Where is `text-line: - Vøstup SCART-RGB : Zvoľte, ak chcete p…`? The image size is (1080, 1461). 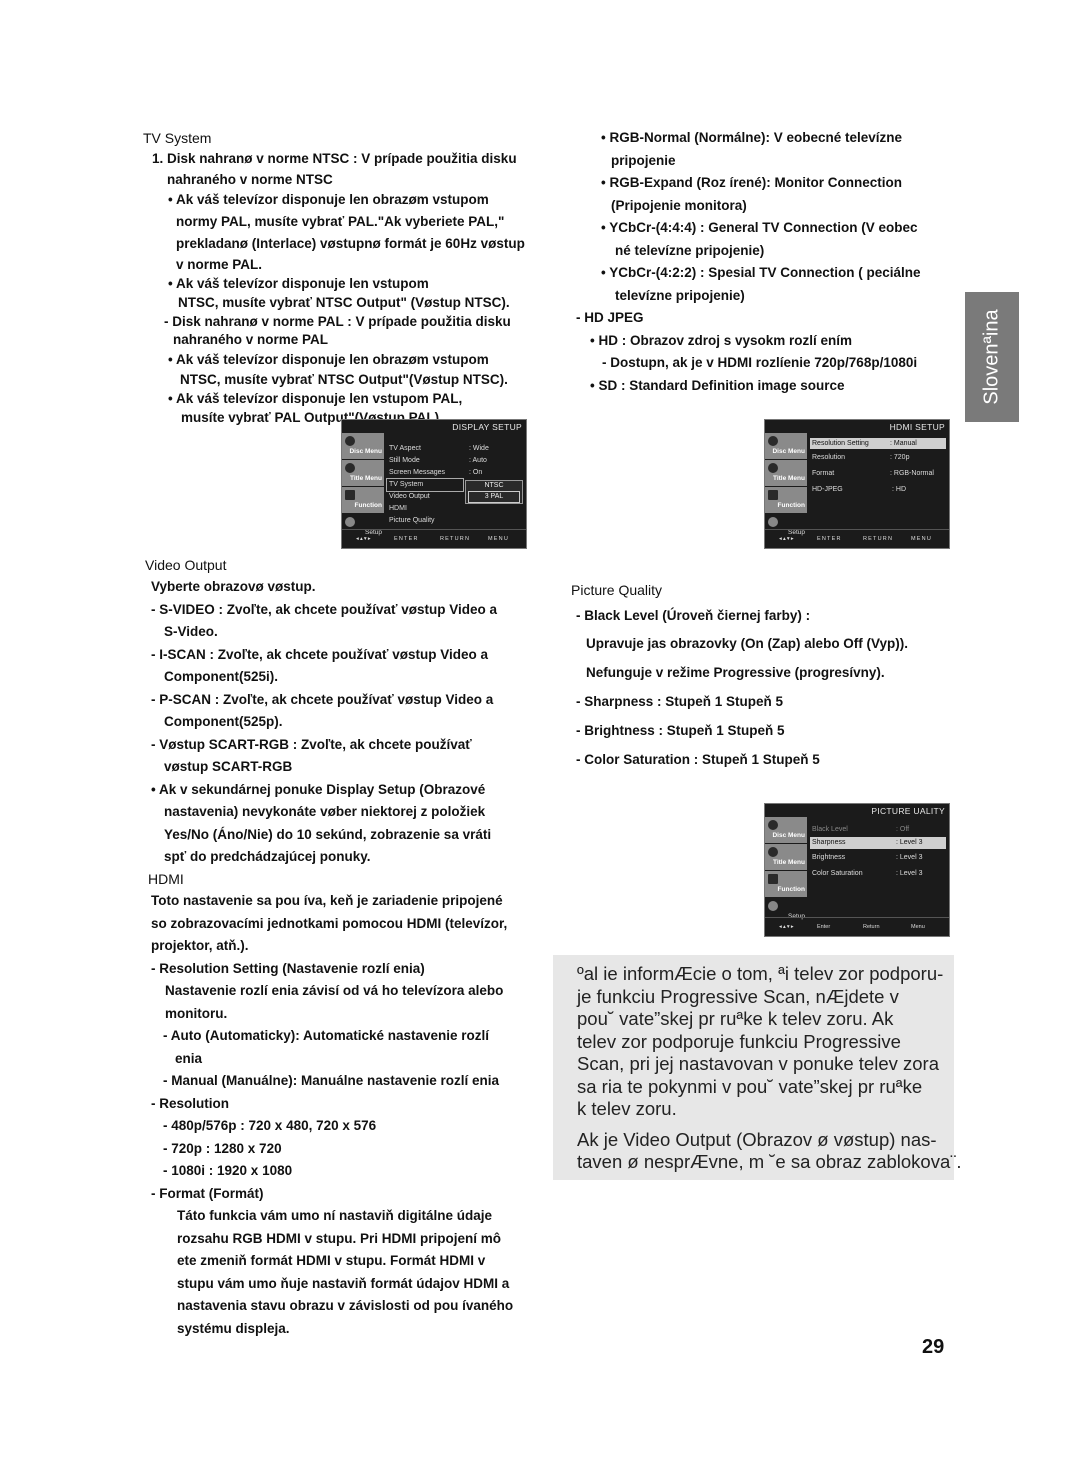 text-line: - Vøstup SCART-RGB : Zvoľte, ak chcete p… is located at coordinates (311, 744).